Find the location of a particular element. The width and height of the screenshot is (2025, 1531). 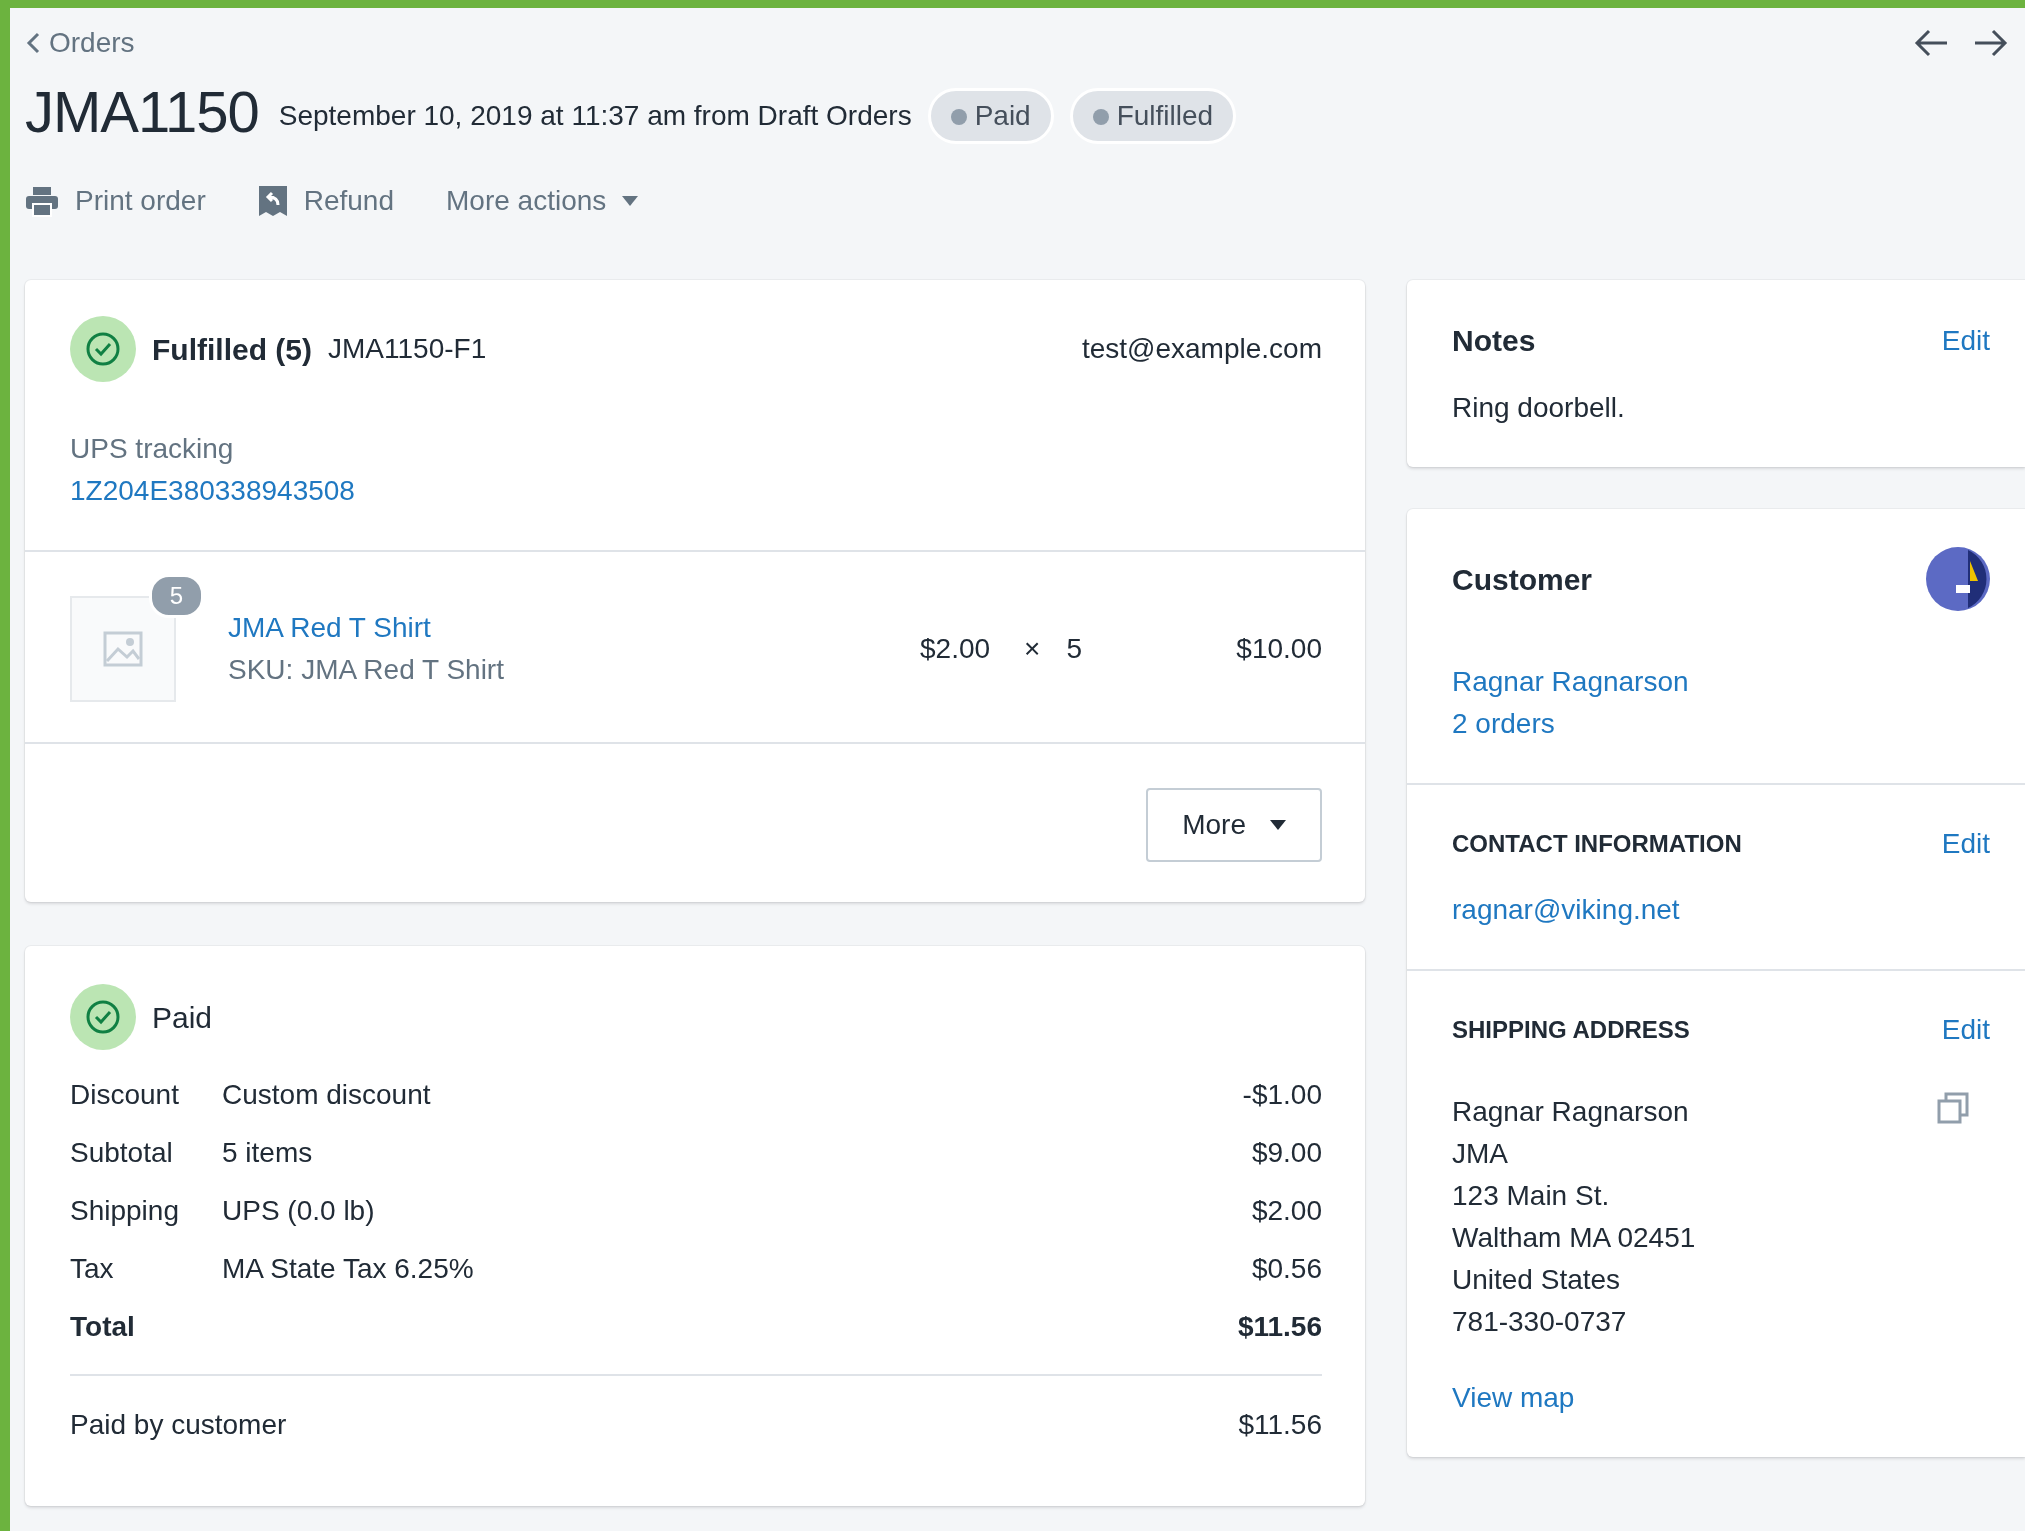

order-number: JMA1150 is located at coordinates (142, 112).